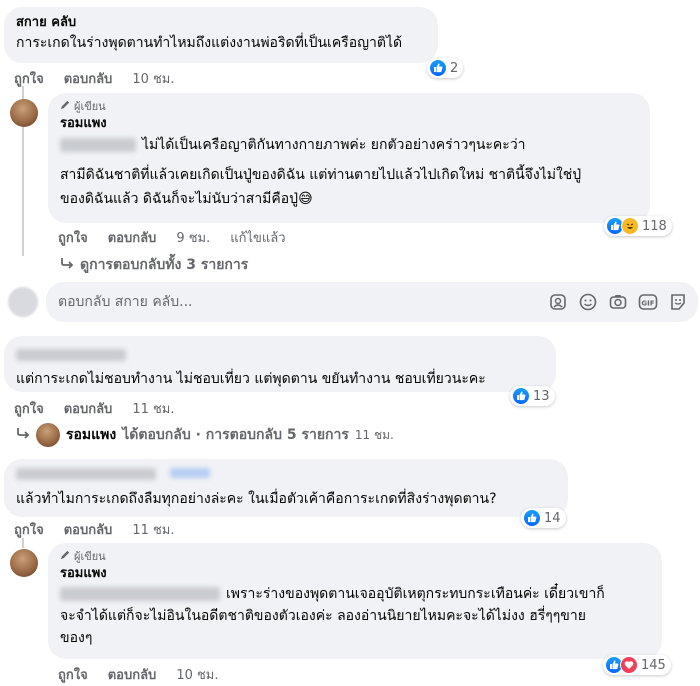 The height and width of the screenshot is (686, 700). What do you see at coordinates (588, 302) in the screenshot?
I see `emoji-icon` at bounding box center [588, 302].